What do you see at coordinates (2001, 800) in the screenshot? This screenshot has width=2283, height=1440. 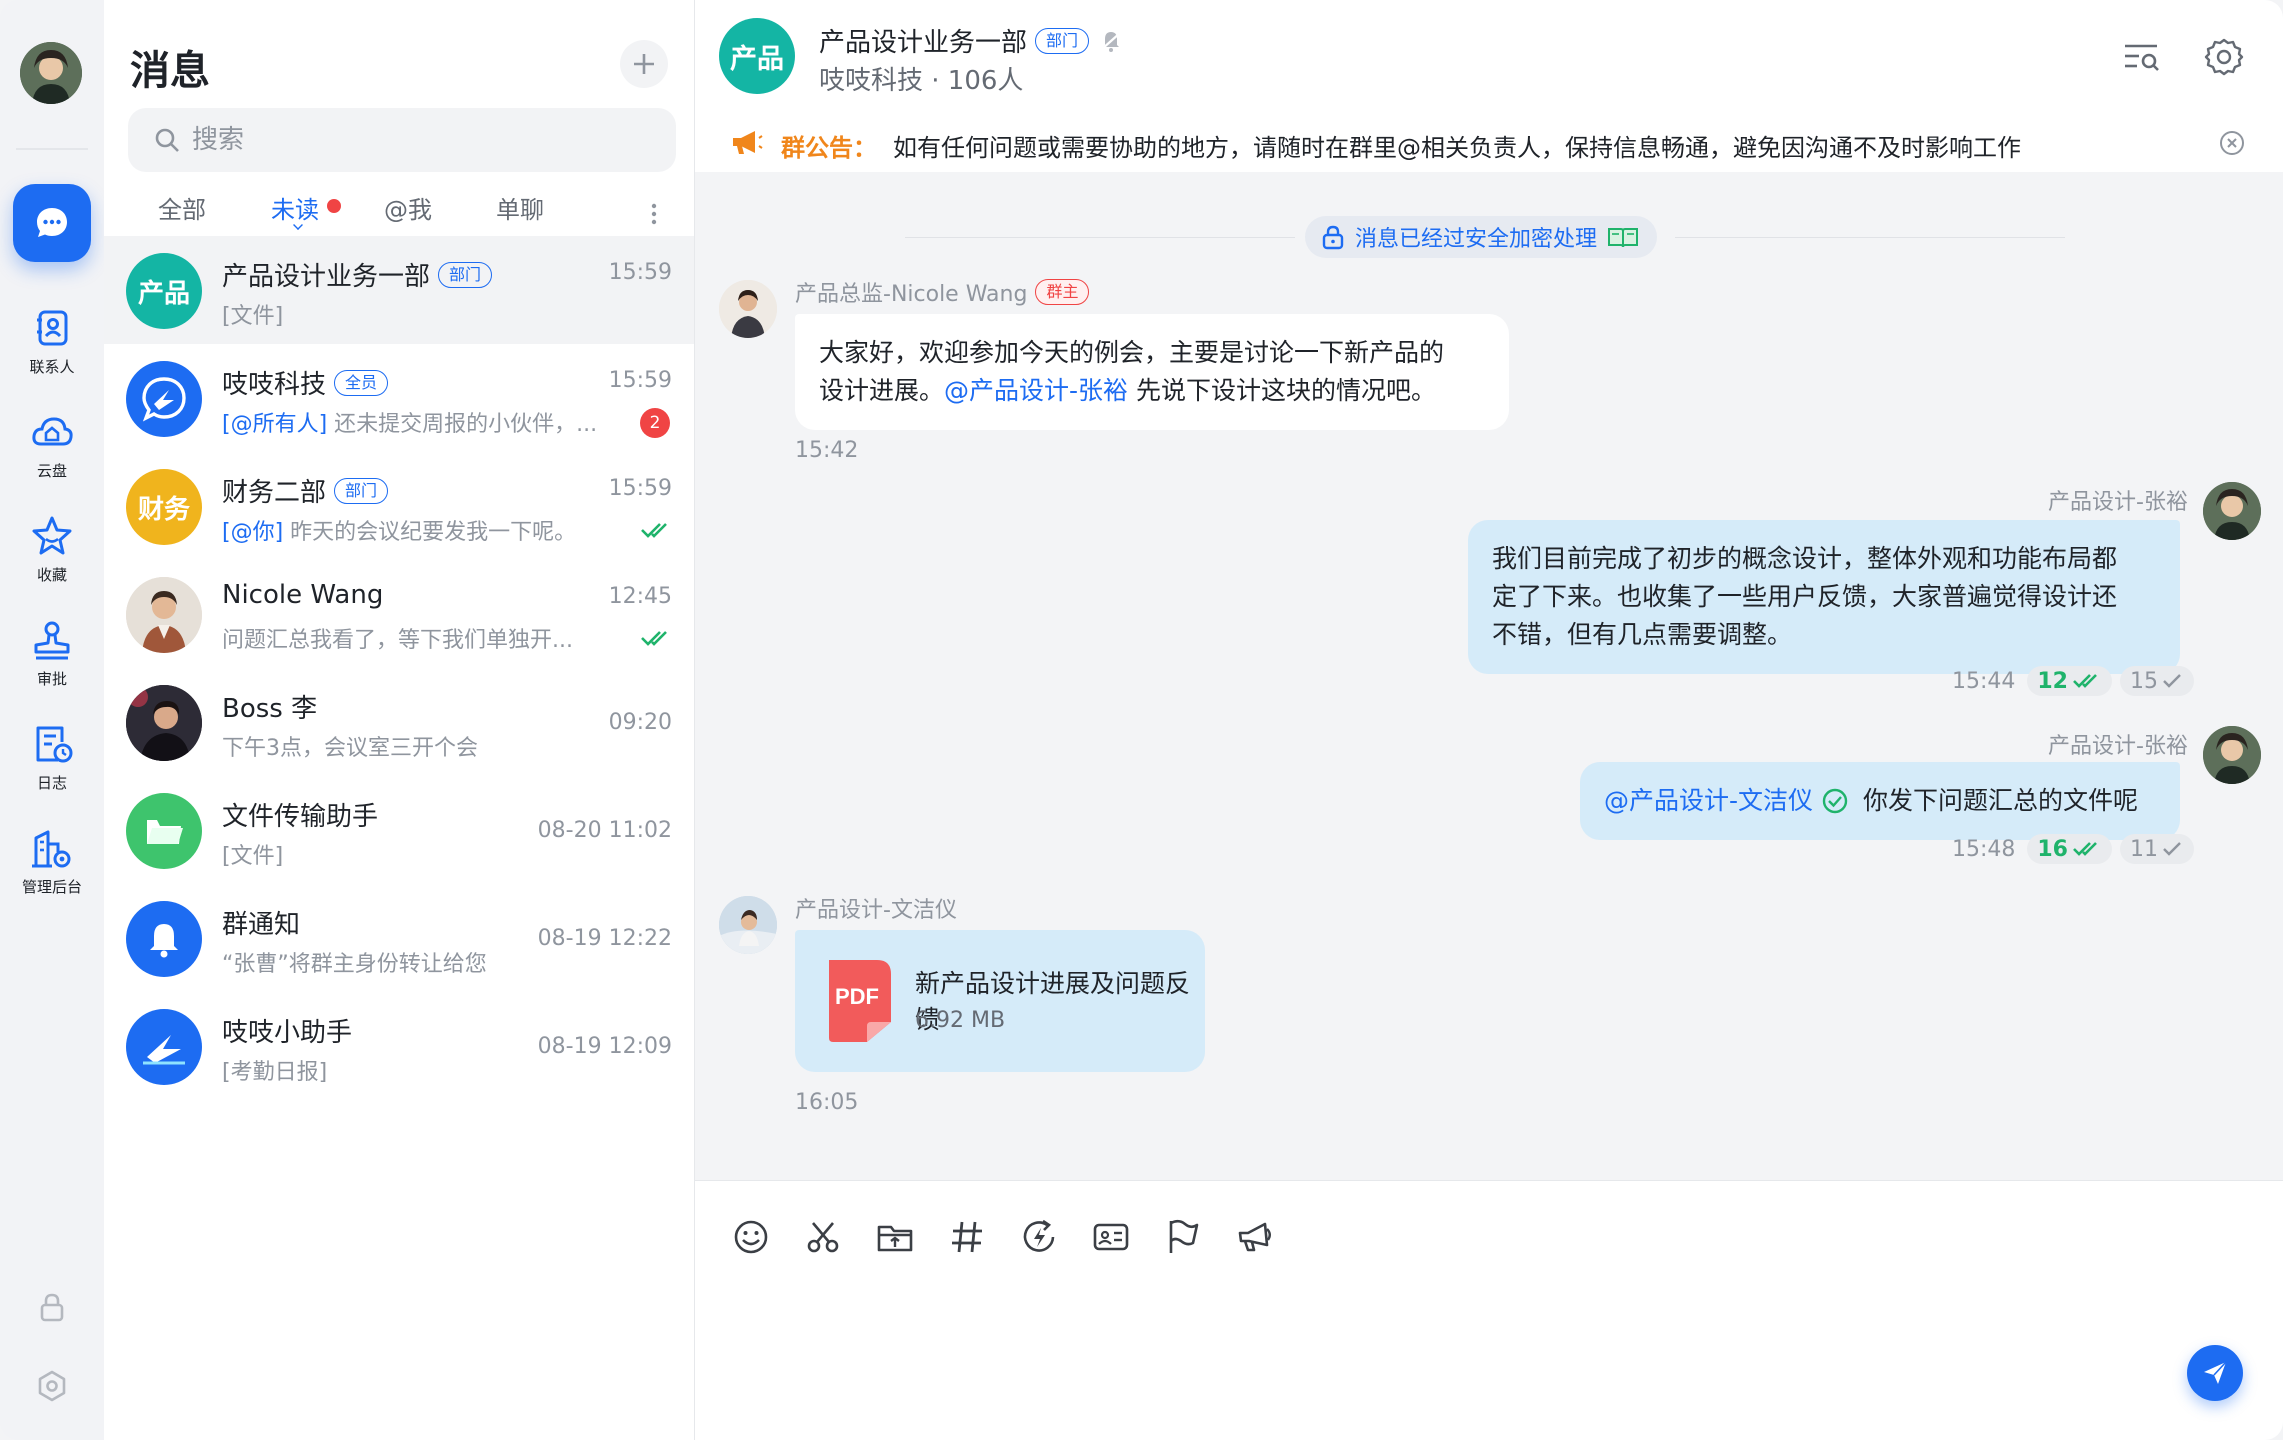 I see `message-text: 你发下问题汇总的文件呢` at bounding box center [2001, 800].